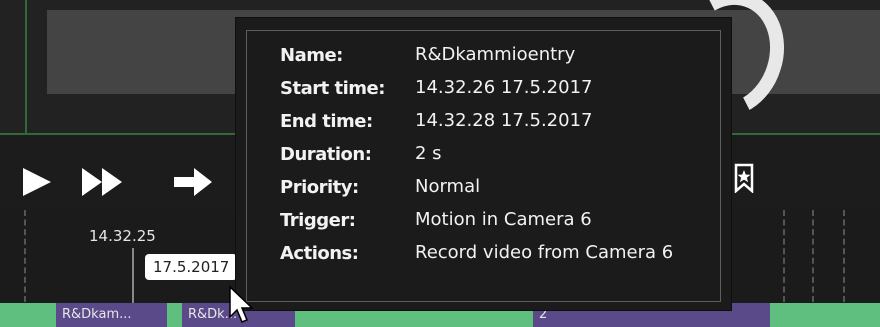  I want to click on tooltip-key: End time:, so click(326, 121).